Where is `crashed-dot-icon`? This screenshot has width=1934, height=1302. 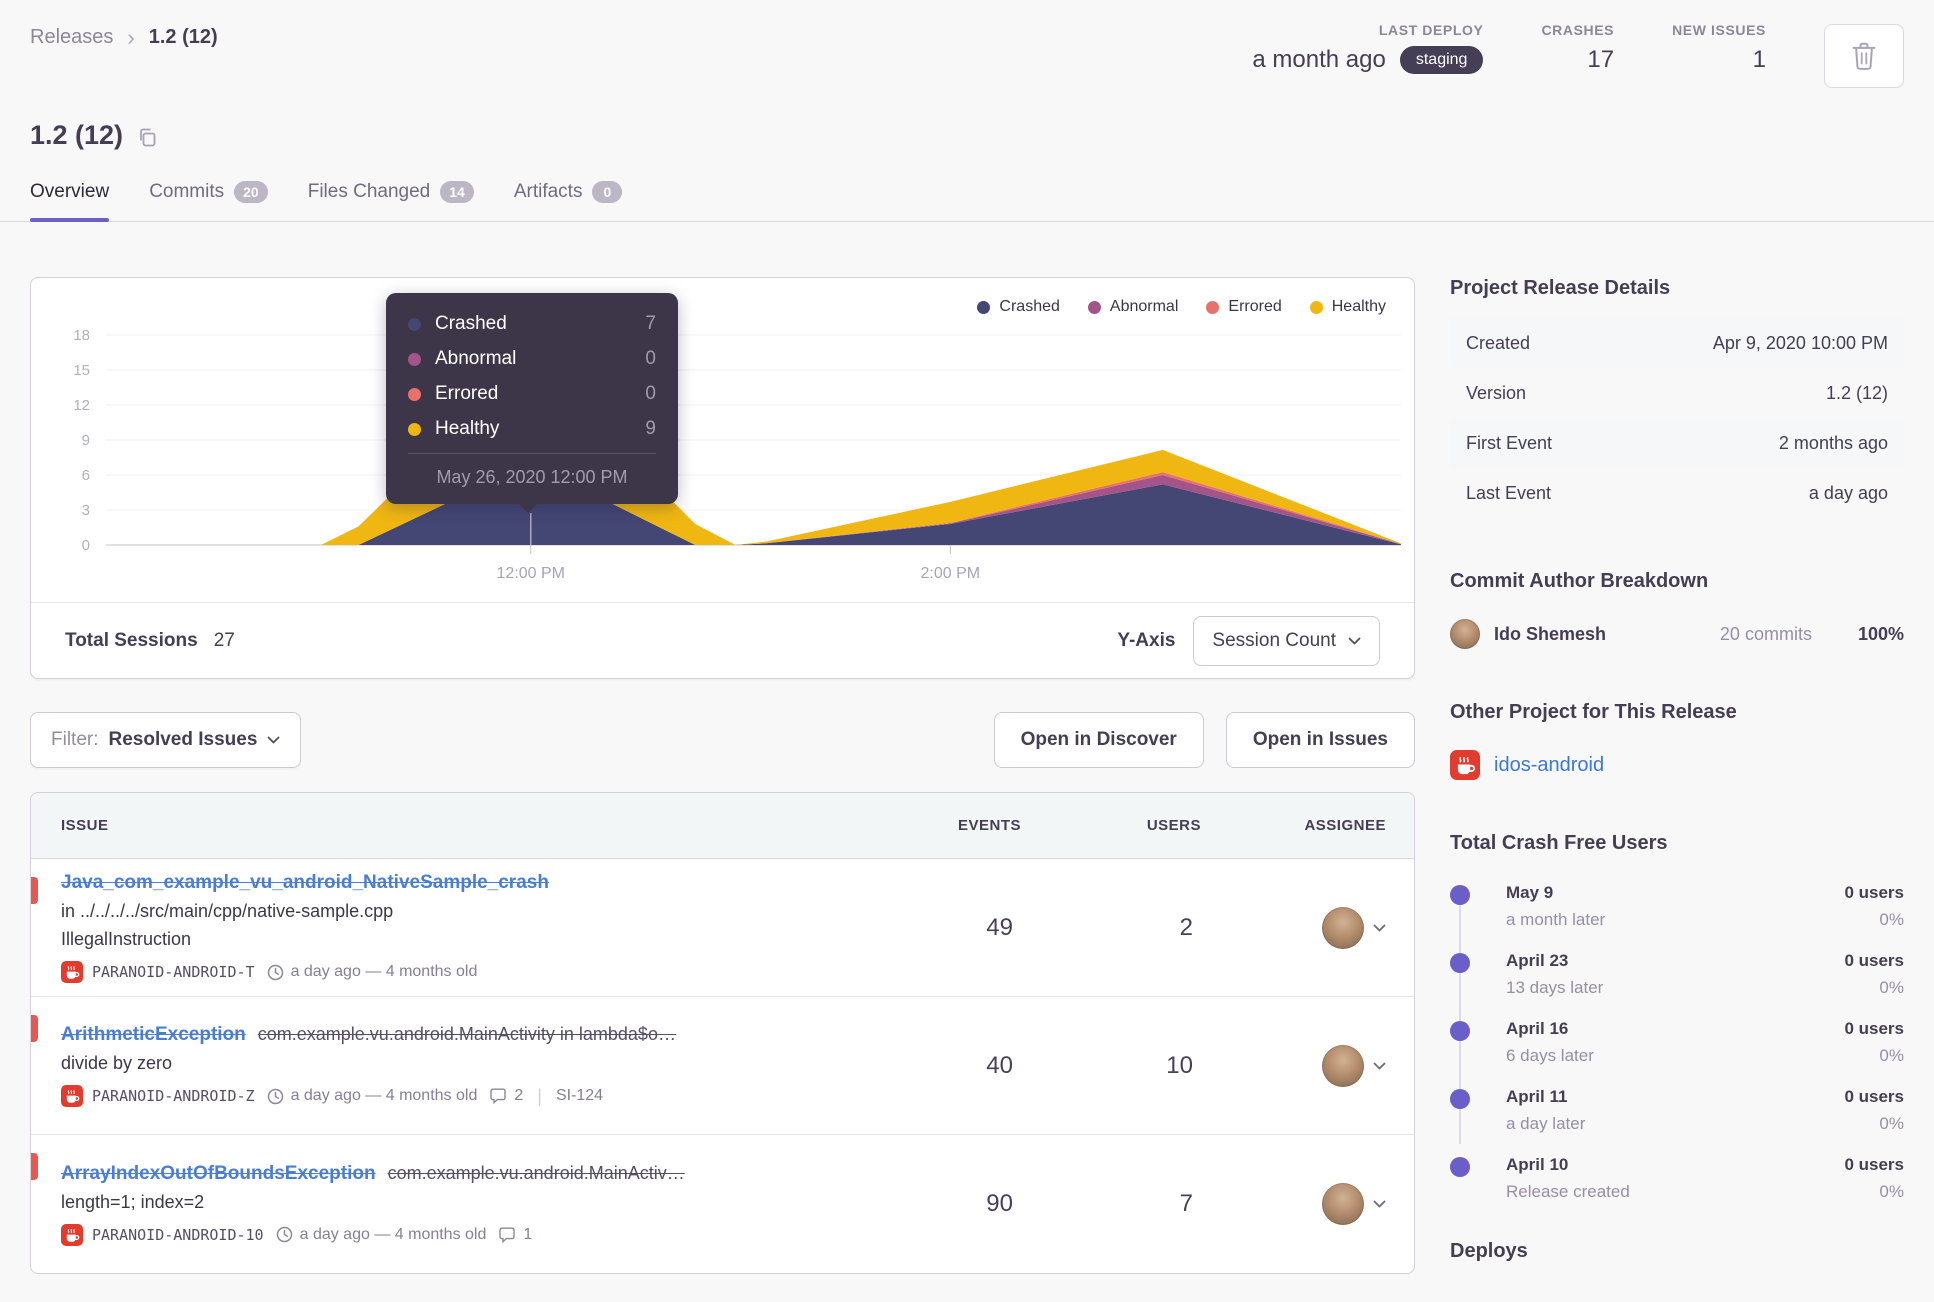 crashed-dot-icon is located at coordinates (414, 324).